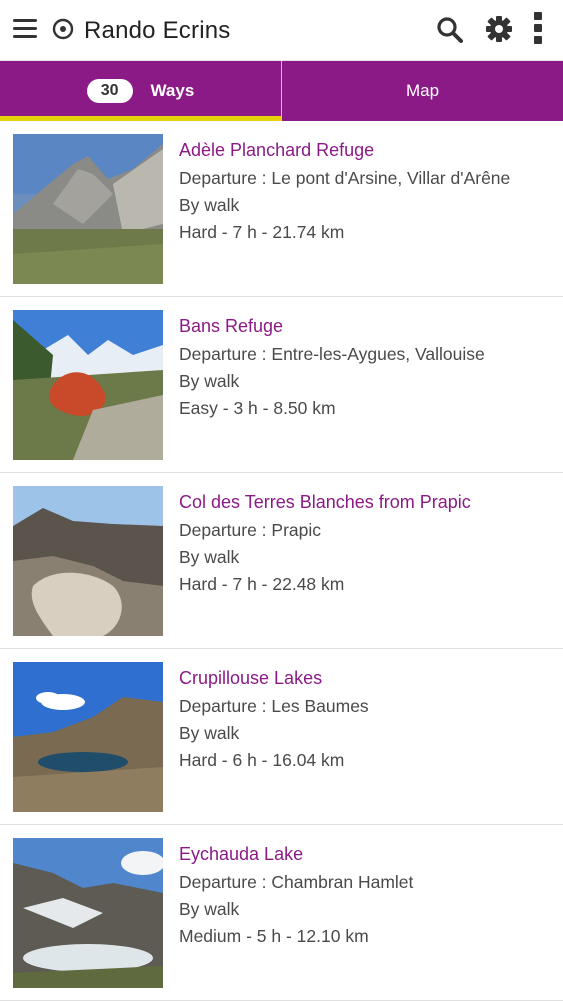 Image resolution: width=563 pixels, height=1001 pixels. Describe the element at coordinates (109, 91) in the screenshot. I see `ways-count-badge: 30` at that location.